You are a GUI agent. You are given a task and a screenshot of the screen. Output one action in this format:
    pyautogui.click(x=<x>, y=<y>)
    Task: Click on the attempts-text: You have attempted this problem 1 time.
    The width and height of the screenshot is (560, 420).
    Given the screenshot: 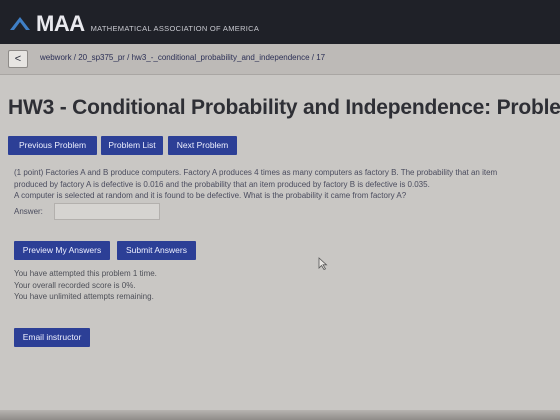 What is the action you would take?
    pyautogui.click(x=85, y=273)
    